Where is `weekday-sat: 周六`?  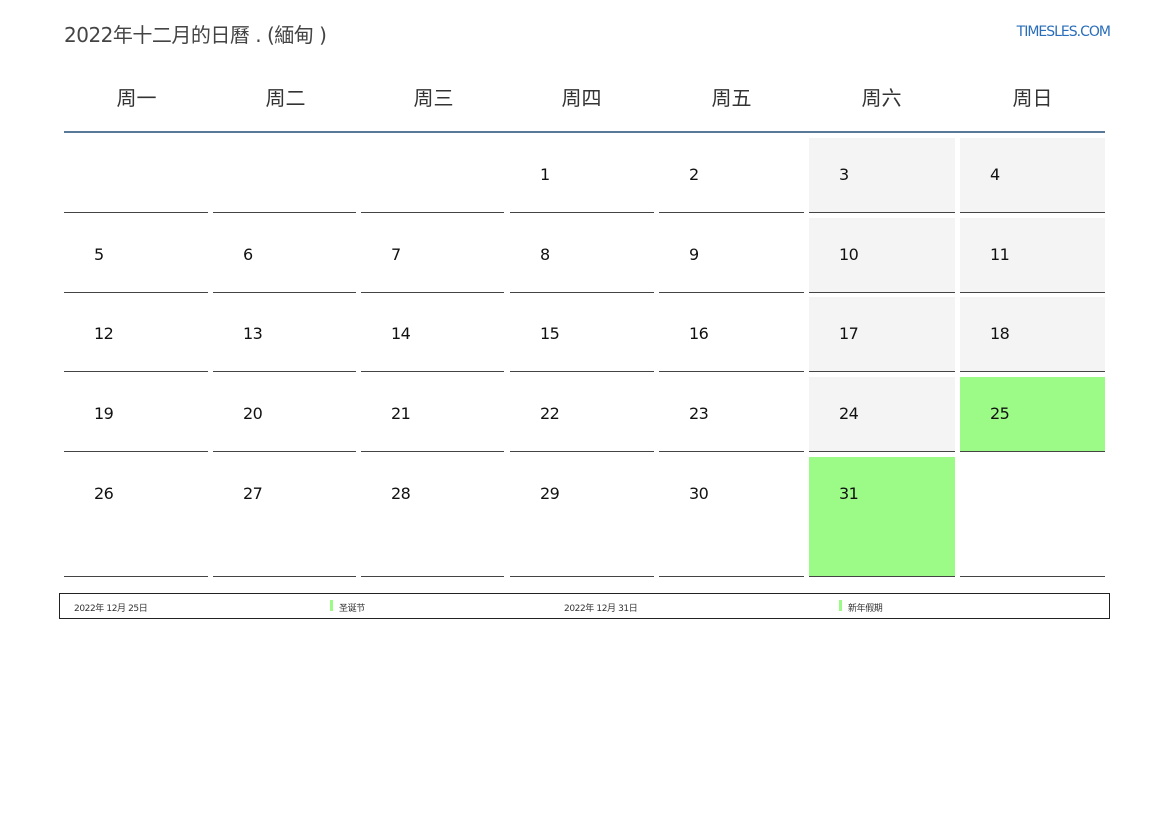 weekday-sat: 周六 is located at coordinates (881, 98).